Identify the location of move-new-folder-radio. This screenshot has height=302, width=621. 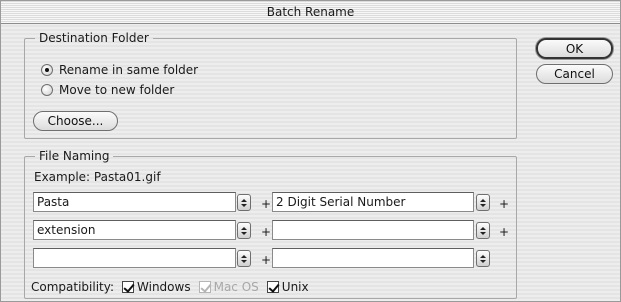
(47, 90).